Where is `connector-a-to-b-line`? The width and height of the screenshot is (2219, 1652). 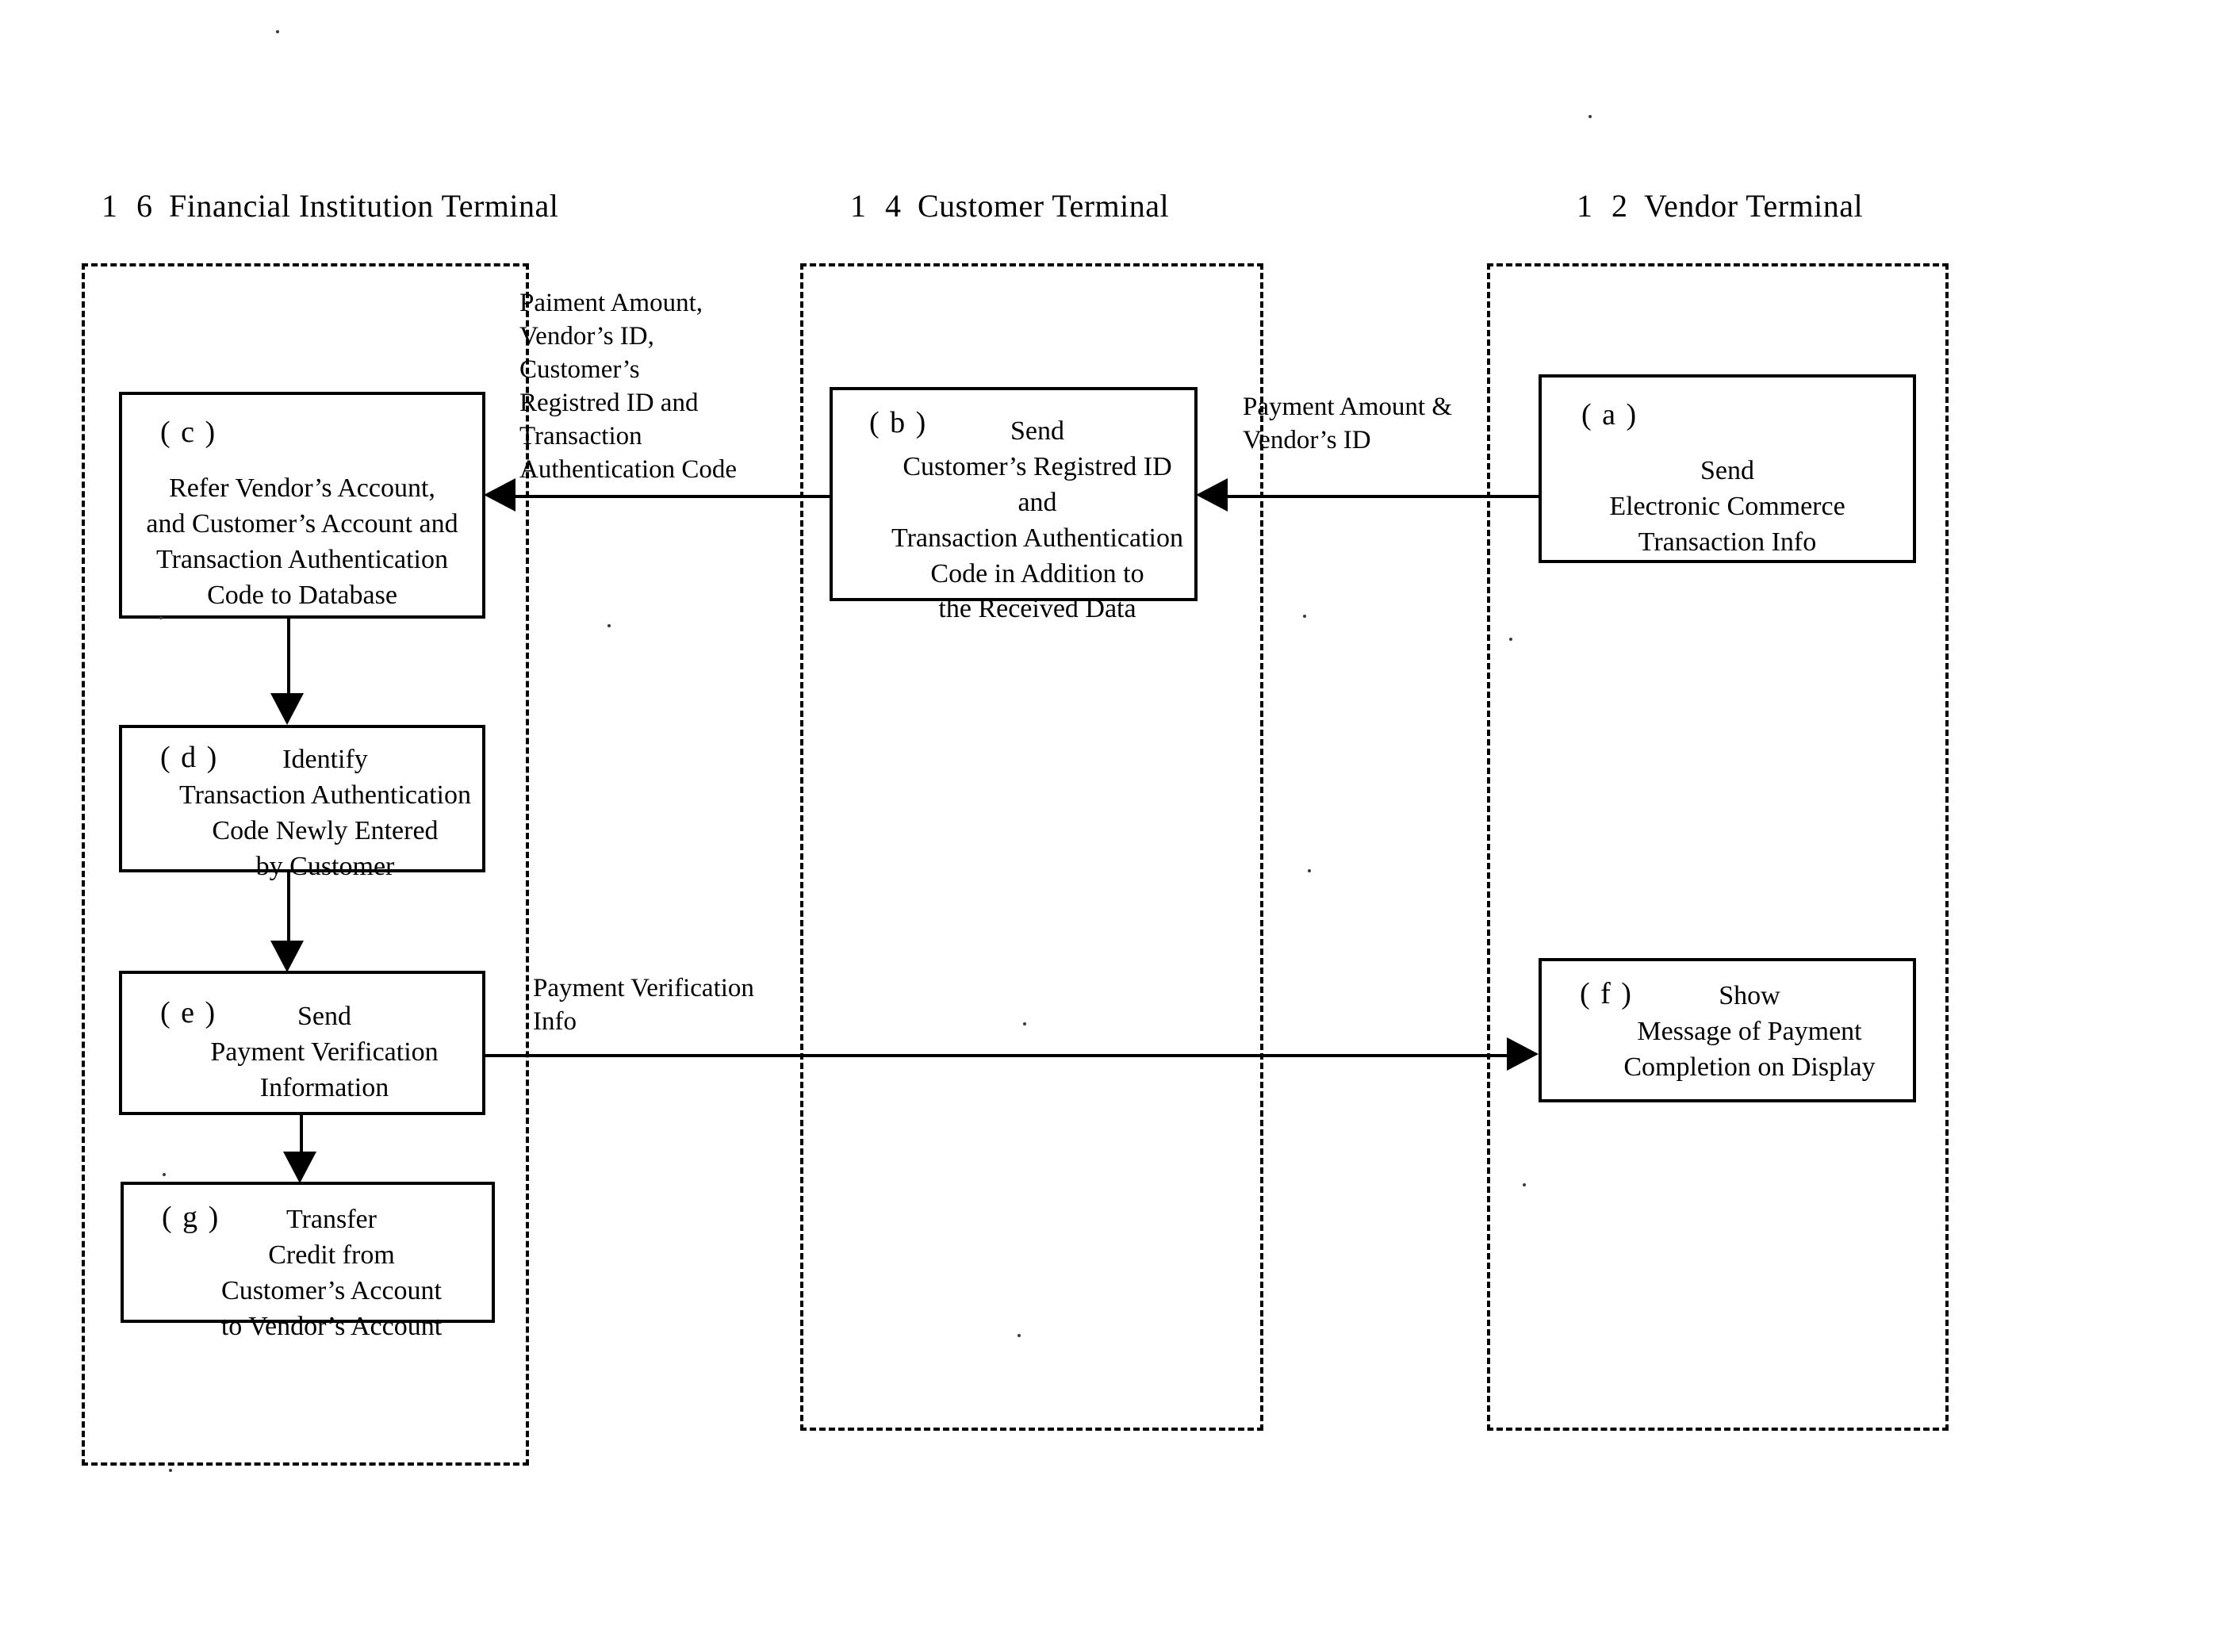
connector-a-to-b-line is located at coordinates (1384, 496).